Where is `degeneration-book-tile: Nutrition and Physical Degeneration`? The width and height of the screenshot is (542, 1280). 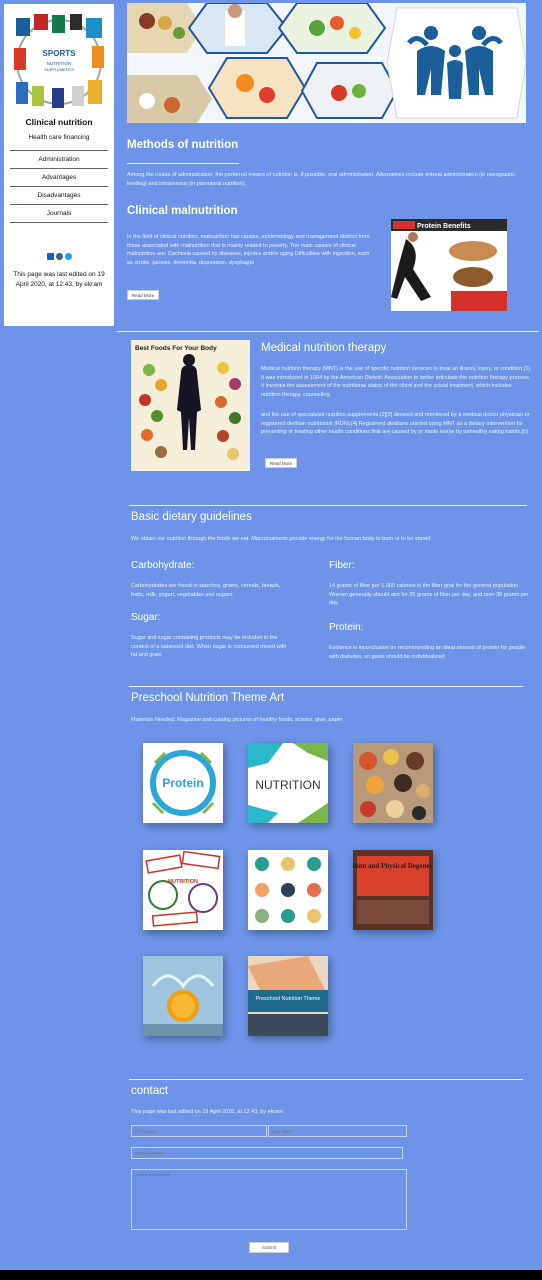 degeneration-book-tile: Nutrition and Physical Degeneration is located at coordinates (393, 890).